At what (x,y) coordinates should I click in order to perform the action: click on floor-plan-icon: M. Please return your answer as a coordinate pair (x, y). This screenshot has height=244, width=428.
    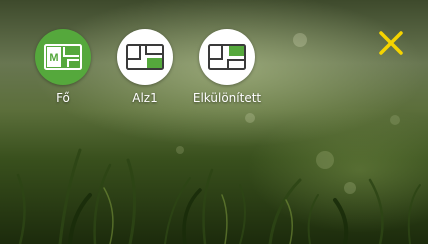
    Looking at the image, I should click on (63, 57).